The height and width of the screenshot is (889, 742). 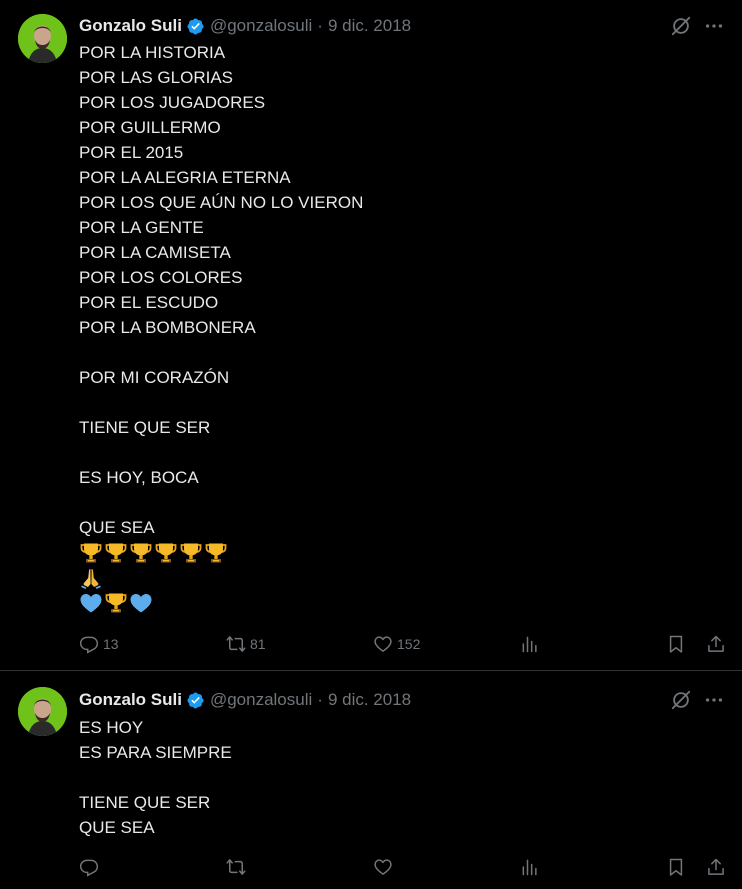 I want to click on retweet-button, so click(x=238, y=867).